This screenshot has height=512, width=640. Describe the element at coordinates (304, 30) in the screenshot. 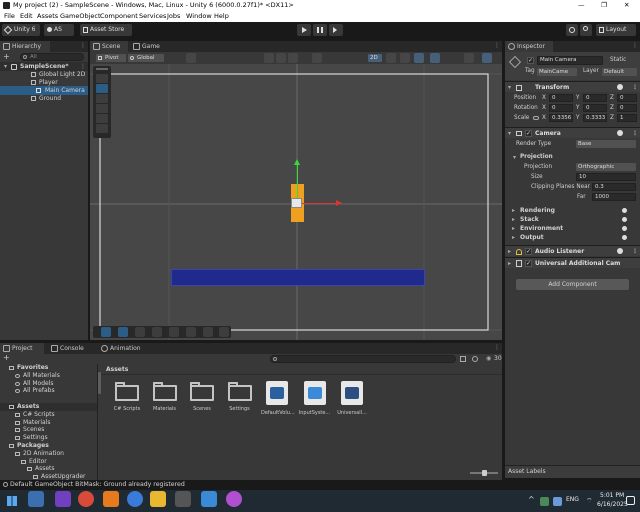

I see `play-button` at that location.